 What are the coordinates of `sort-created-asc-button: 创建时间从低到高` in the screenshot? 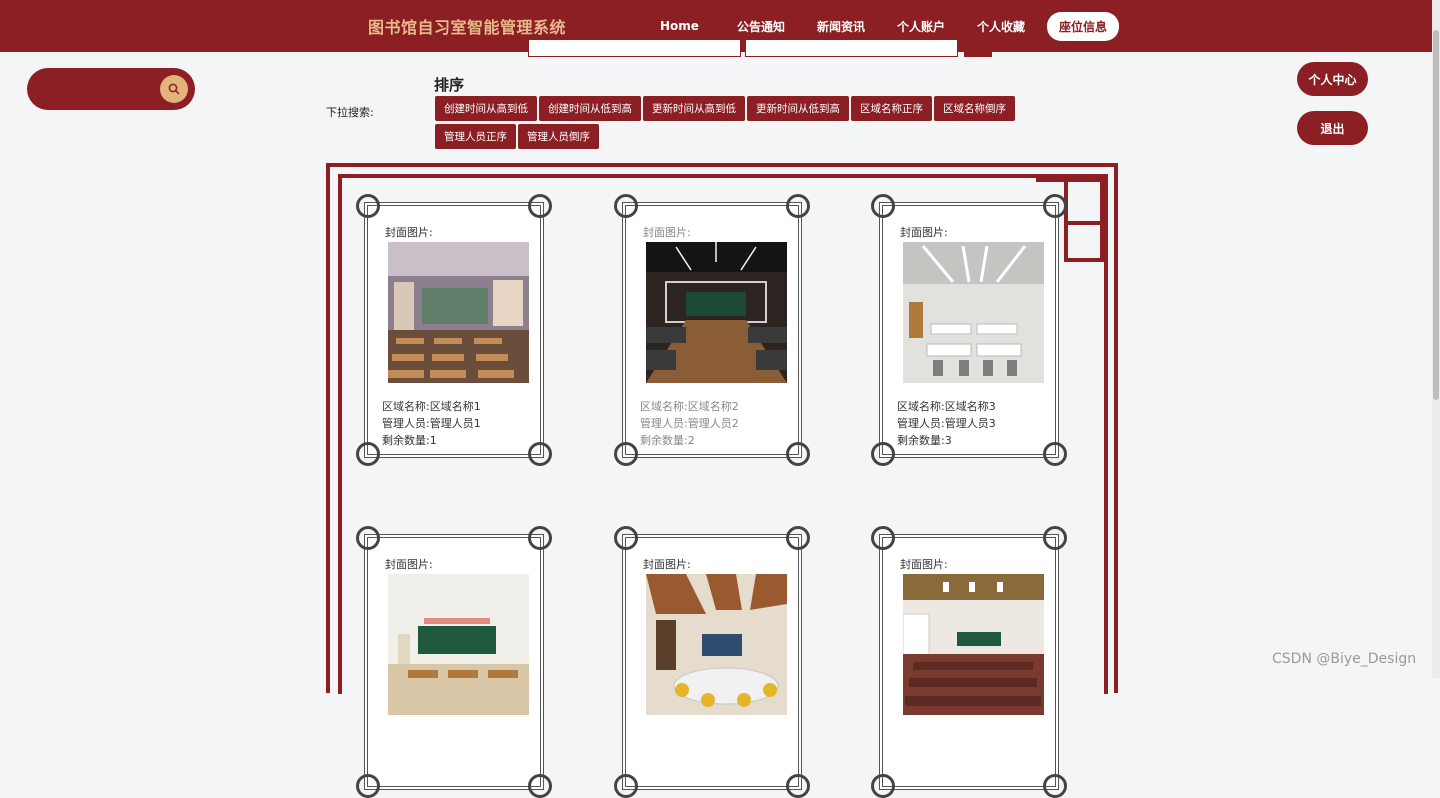 It's located at (590, 108).